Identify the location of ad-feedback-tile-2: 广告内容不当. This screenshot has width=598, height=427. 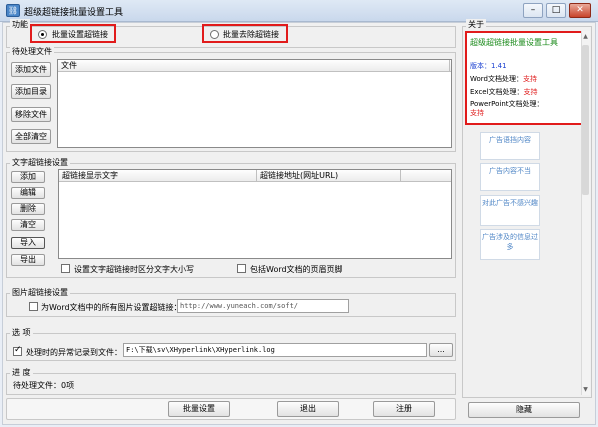
(510, 177).